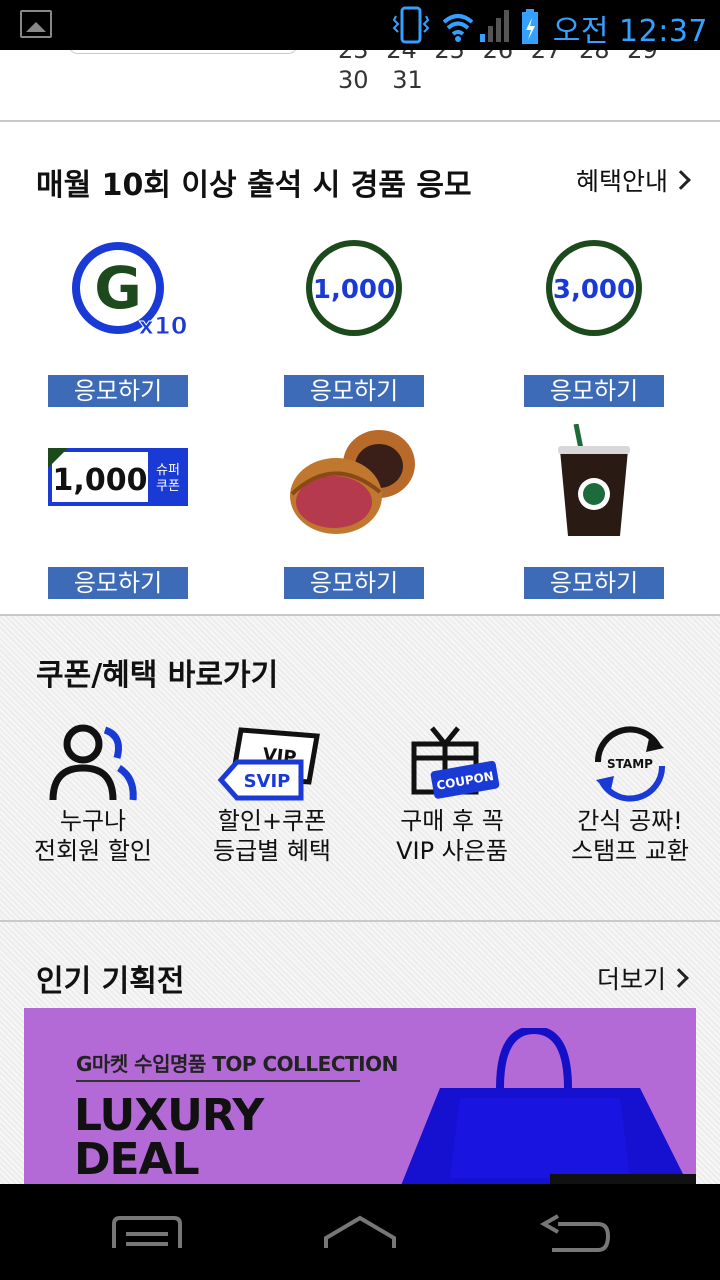 This screenshot has width=720, height=1280. Describe the element at coordinates (642, 57) in the screenshot. I see `calendar-day: 29` at that location.